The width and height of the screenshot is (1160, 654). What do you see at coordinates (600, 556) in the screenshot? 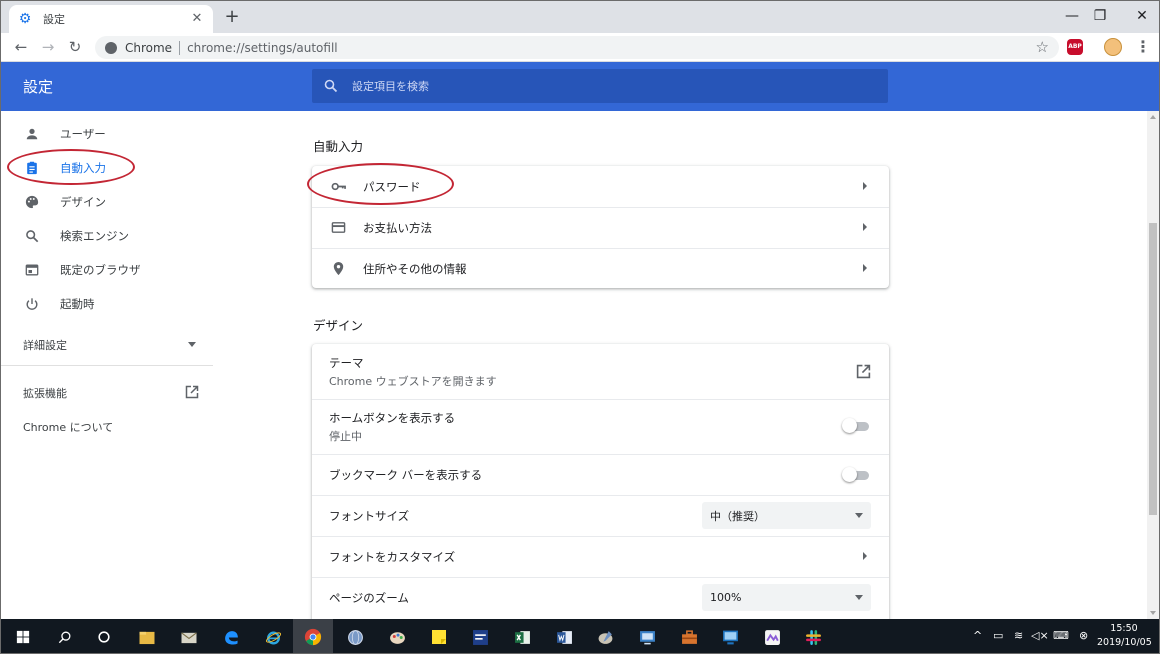
I see `customize-fonts-row: フォントをカスタマイズ` at bounding box center [600, 556].